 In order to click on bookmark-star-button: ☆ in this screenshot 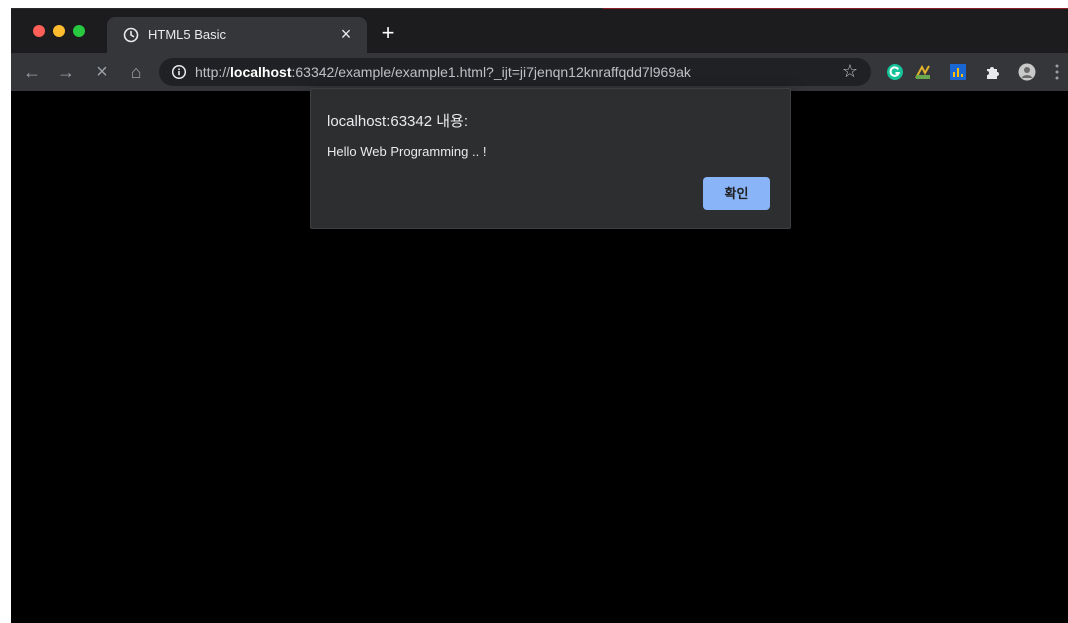, I will do `click(850, 71)`.